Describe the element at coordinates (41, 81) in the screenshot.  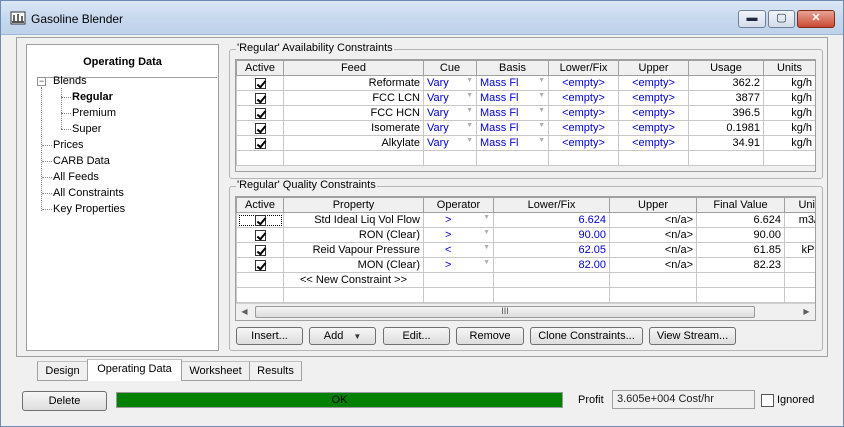
I see `collapse-icon: −` at that location.